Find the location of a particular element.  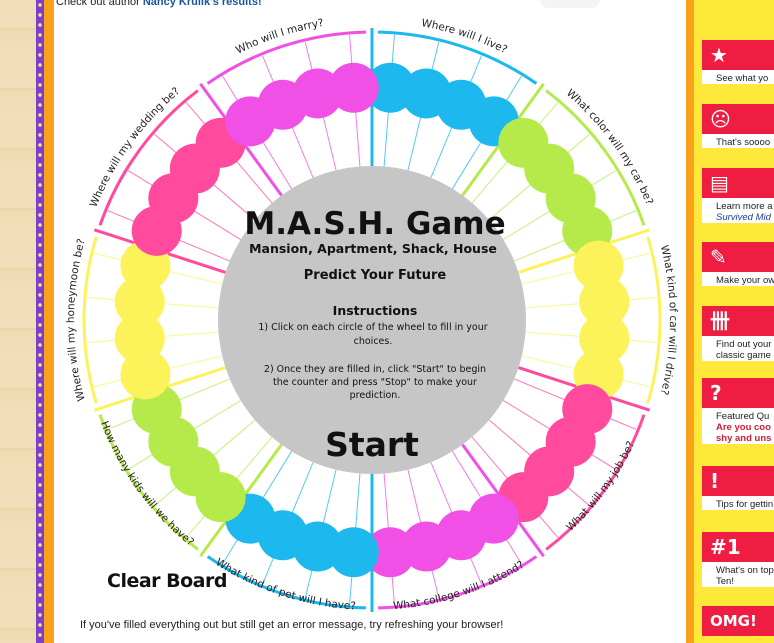

promo-item: ? Featured Qu Are you coo shy and uns is located at coordinates (738, 411).